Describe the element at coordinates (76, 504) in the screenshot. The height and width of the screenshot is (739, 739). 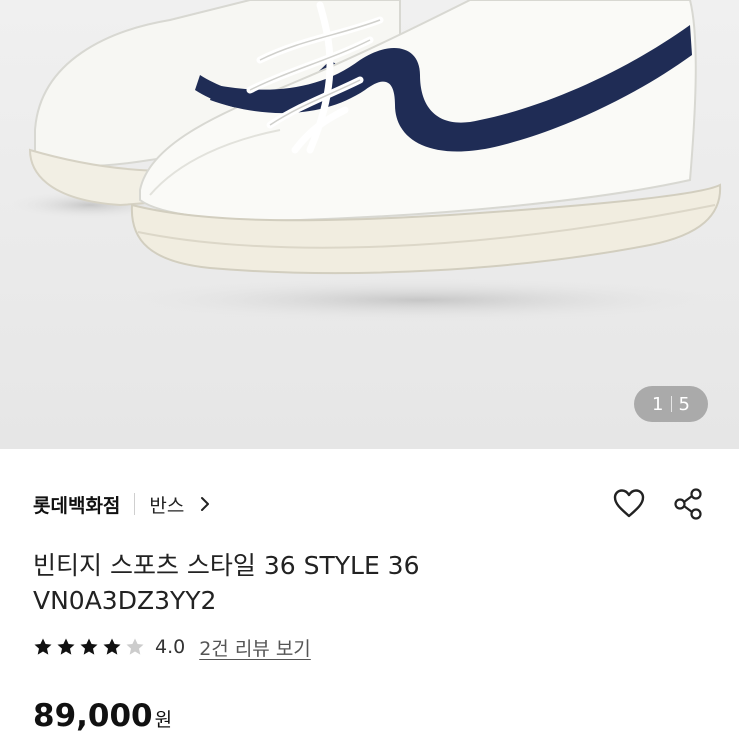
I see `brand-name: 롯데백화점` at that location.